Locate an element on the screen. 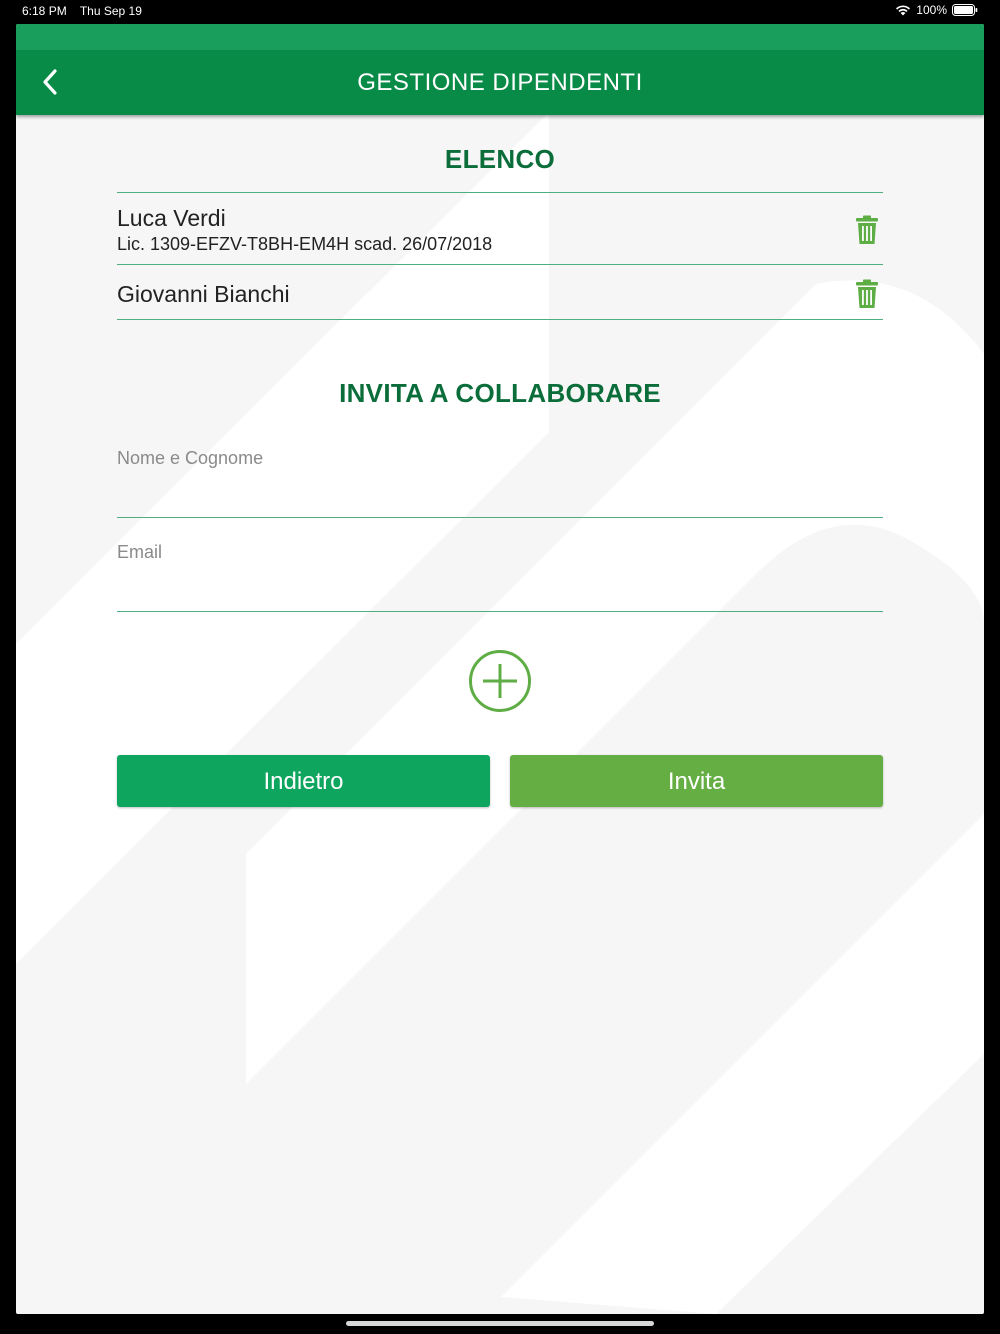  battery-percent: 100% is located at coordinates (931, 10).